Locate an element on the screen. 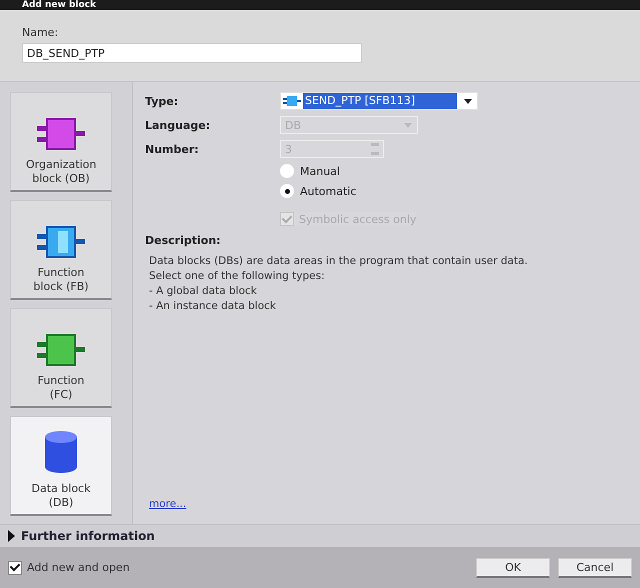 The height and width of the screenshot is (588, 640). block-type-button: Function block (FB) is located at coordinates (61, 250).